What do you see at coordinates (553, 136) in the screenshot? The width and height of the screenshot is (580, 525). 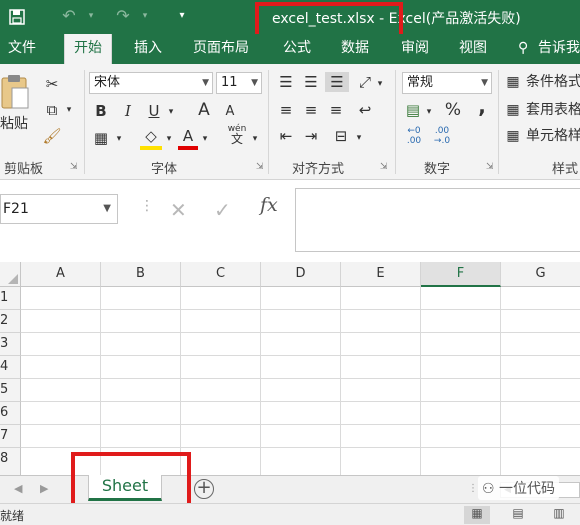 I see `cell-styles-button: 单元格样` at bounding box center [553, 136].